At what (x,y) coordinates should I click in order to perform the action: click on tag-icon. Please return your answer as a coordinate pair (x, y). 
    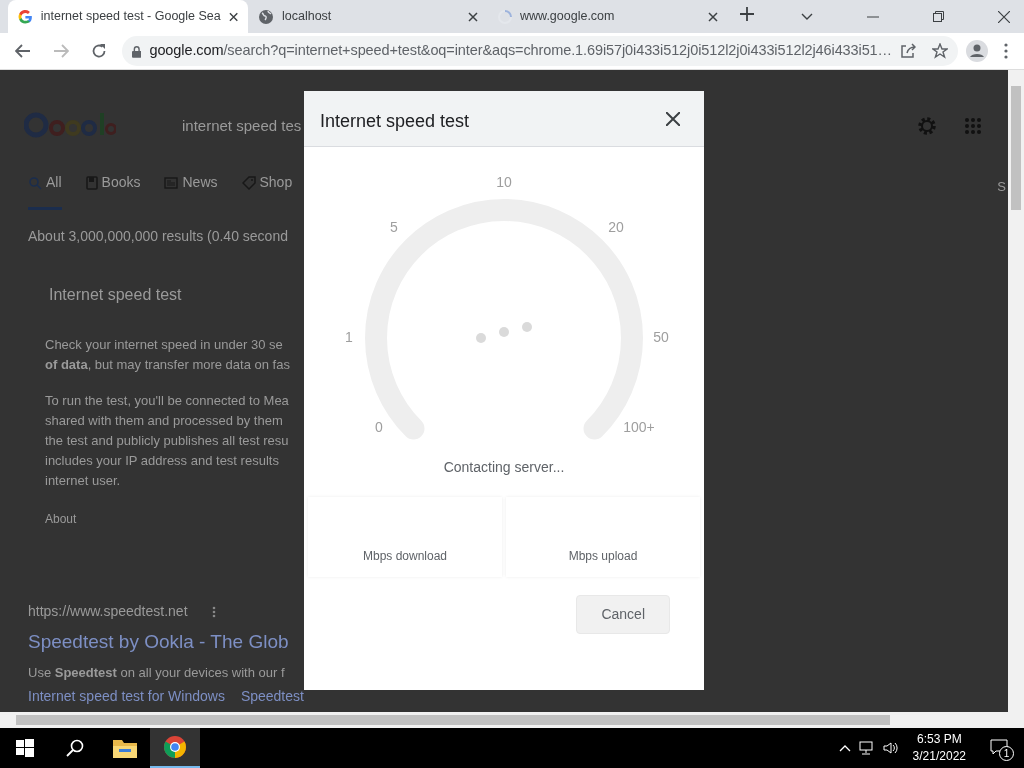
    Looking at the image, I should click on (248, 182).